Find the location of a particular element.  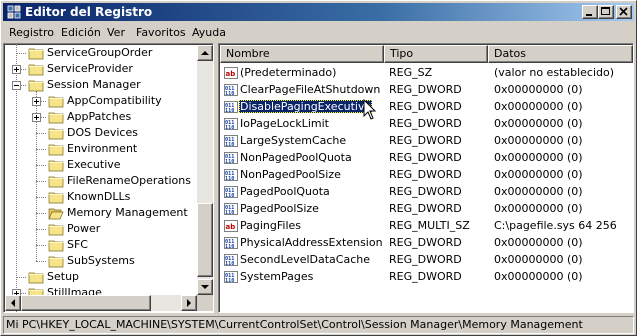

h-scroll-thumb is located at coordinates (86, 303).